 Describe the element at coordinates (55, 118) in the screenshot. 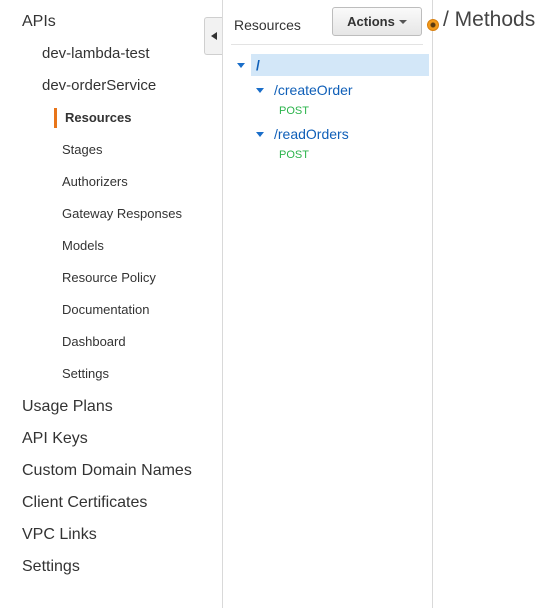

I see `active-indicator` at that location.